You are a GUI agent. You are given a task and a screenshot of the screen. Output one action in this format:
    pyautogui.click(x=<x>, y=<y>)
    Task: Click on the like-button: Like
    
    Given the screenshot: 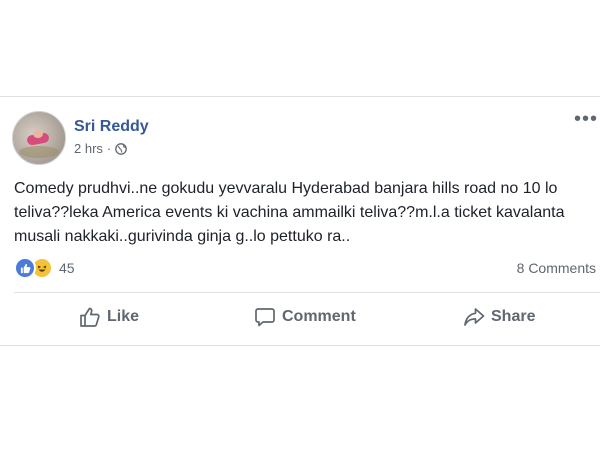 What is the action you would take?
    pyautogui.click(x=109, y=317)
    